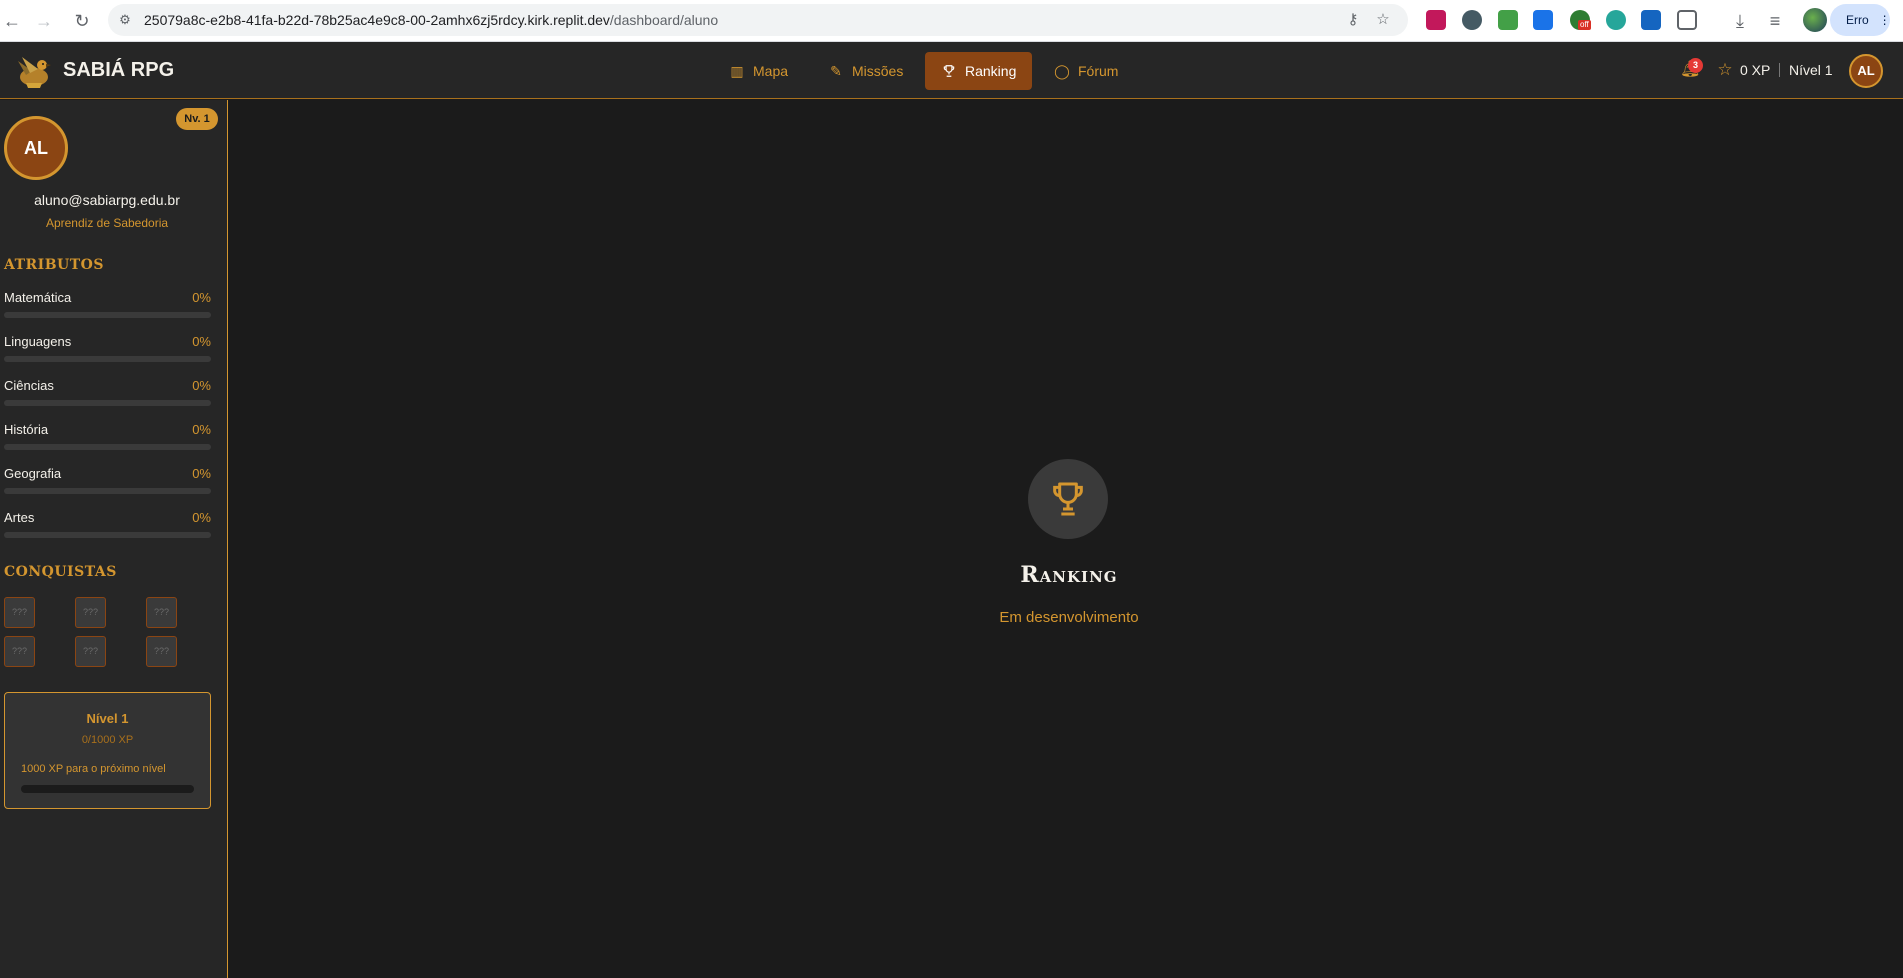  What do you see at coordinates (1062, 71) in the screenshot?
I see `chat-icon: ◯` at bounding box center [1062, 71].